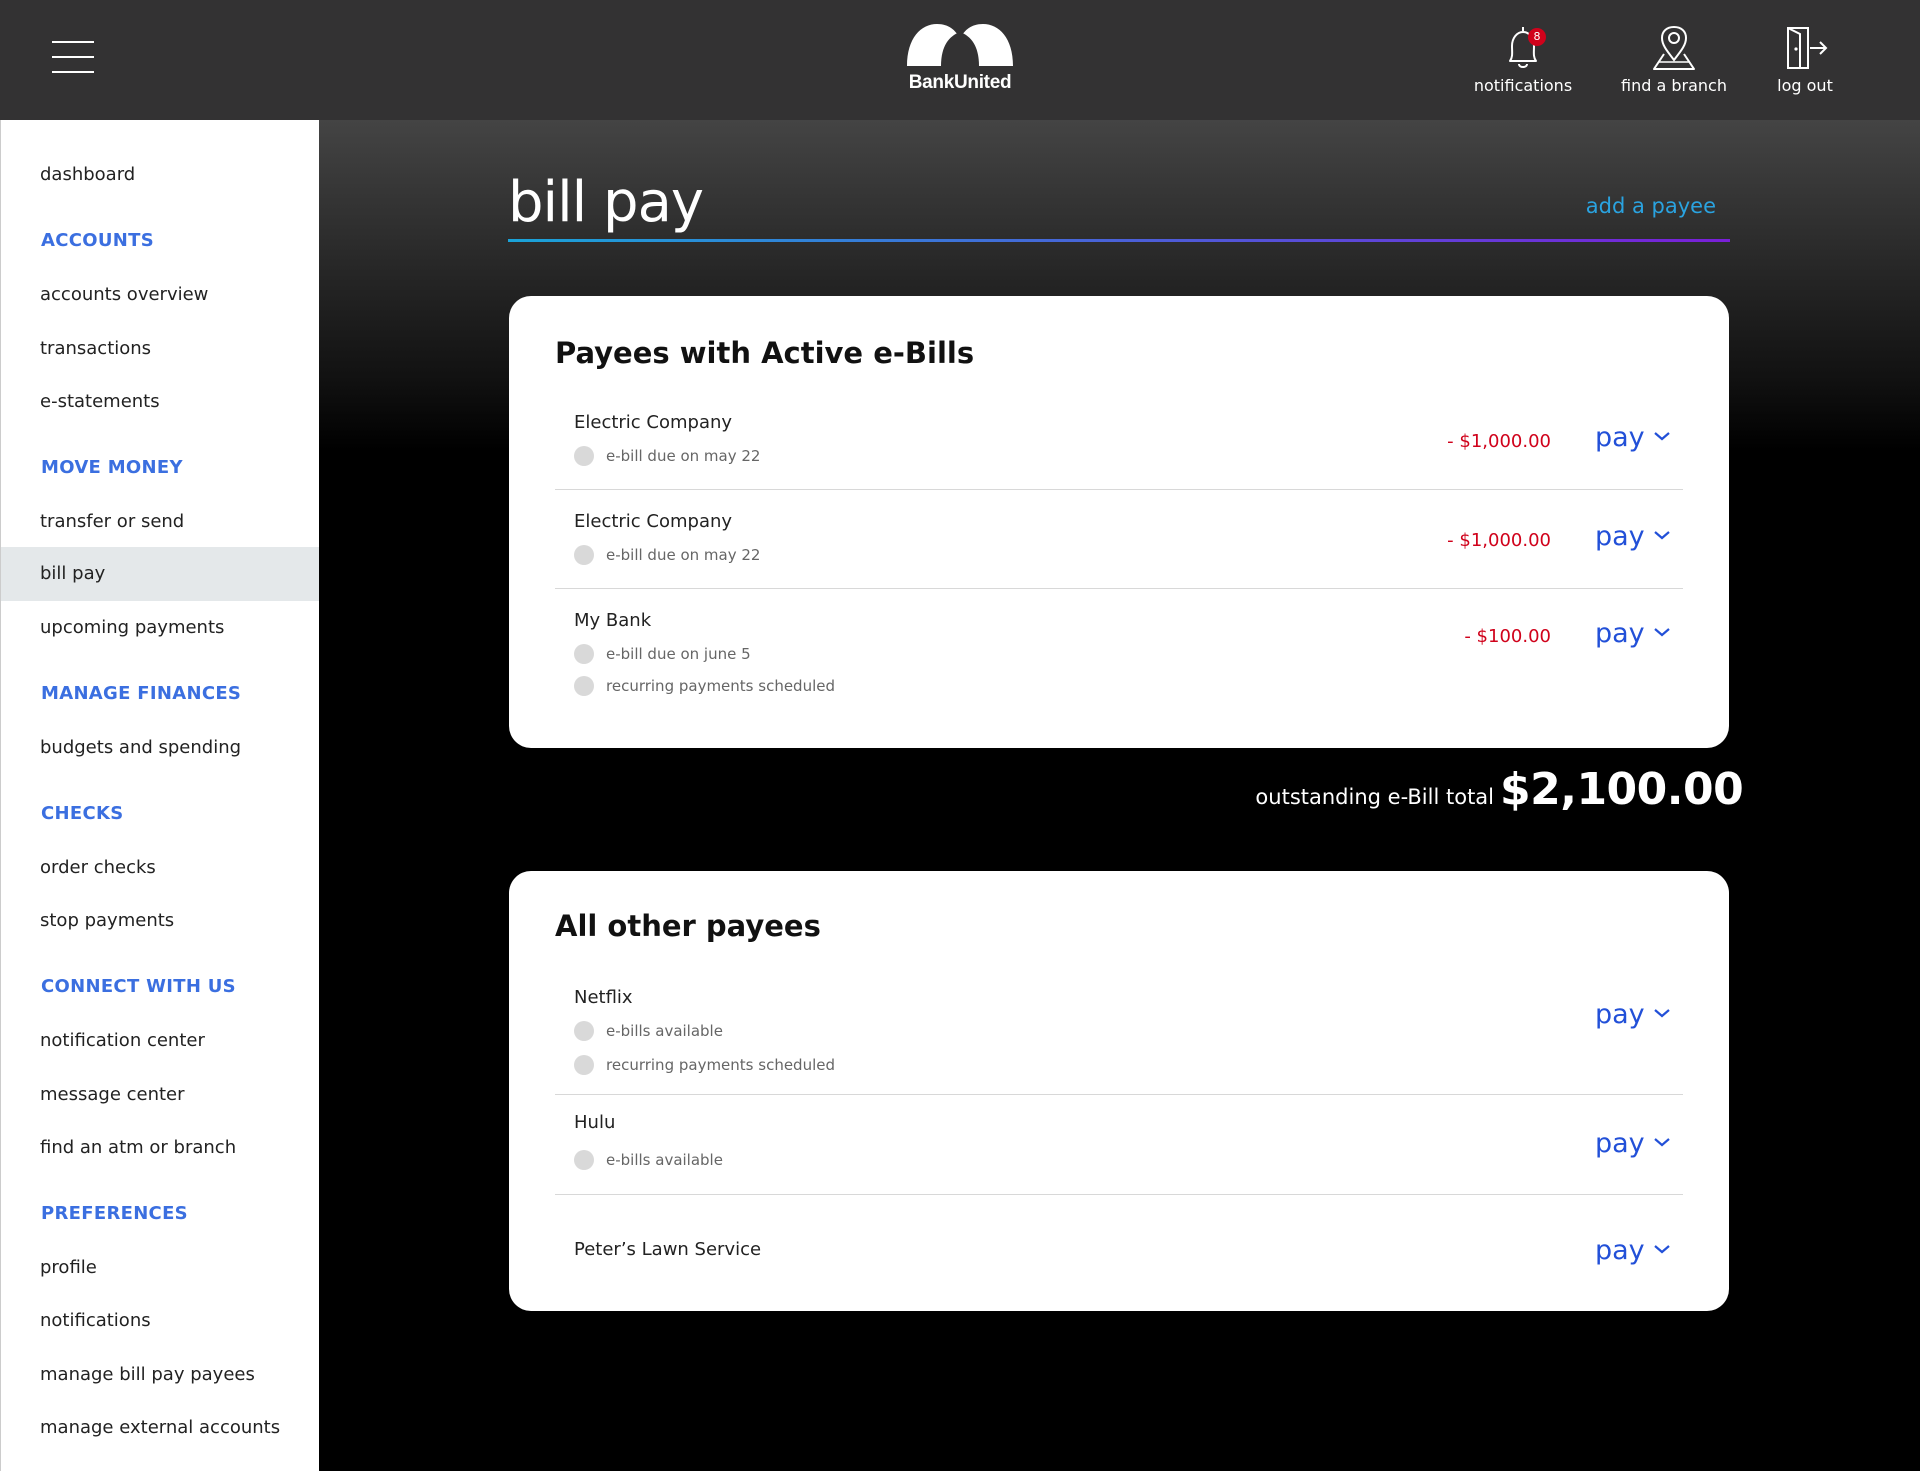 The image size is (1920, 1471). Describe the element at coordinates (960, 82) in the screenshot. I see `brand-name: BankUnited` at that location.